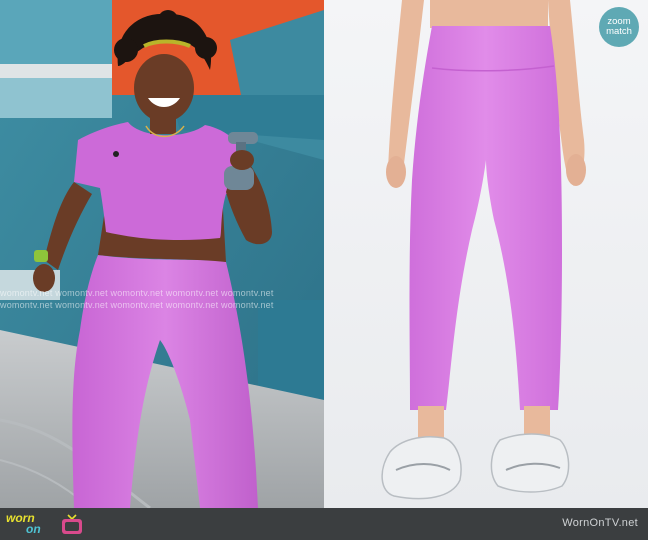 This screenshot has height=540, width=648. What do you see at coordinates (33, 529) in the screenshot?
I see `logo-word-on: on` at bounding box center [33, 529].